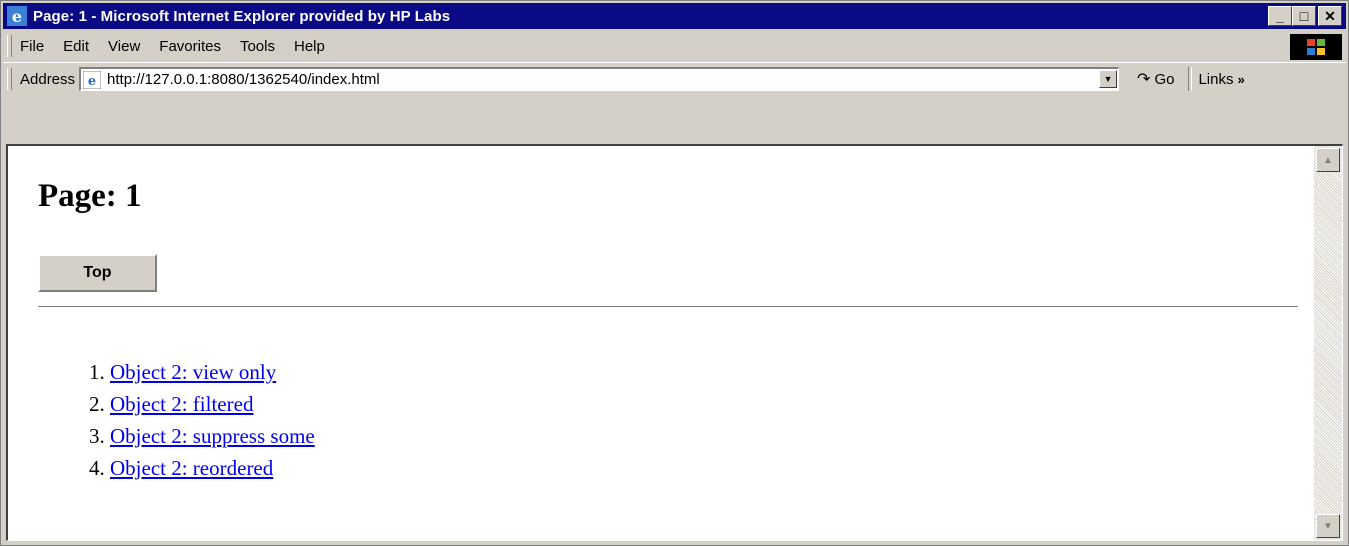  I want to click on page-heading: Page: 1, so click(90, 196).